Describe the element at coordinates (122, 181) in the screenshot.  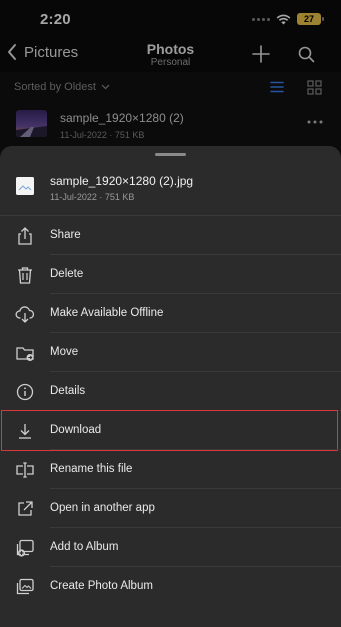
I see `sheet-file-name: sample_1920×1280 (2).jpg` at that location.